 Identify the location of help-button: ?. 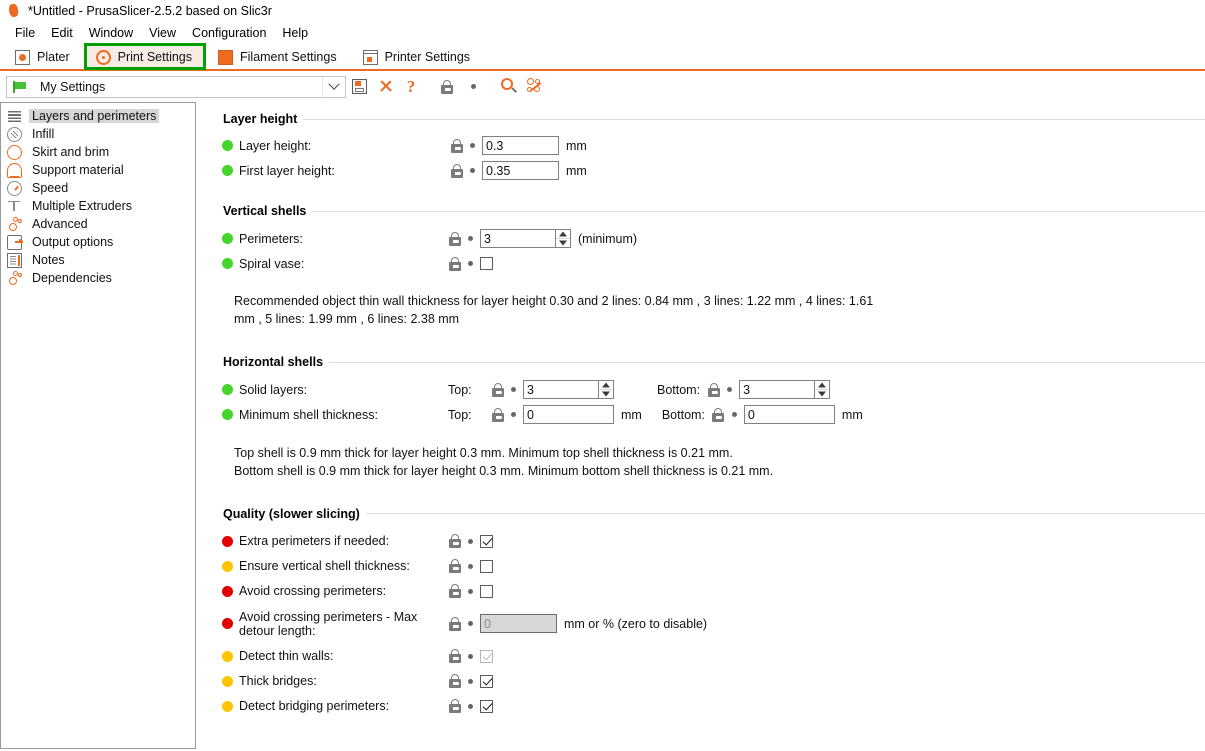
(411, 87).